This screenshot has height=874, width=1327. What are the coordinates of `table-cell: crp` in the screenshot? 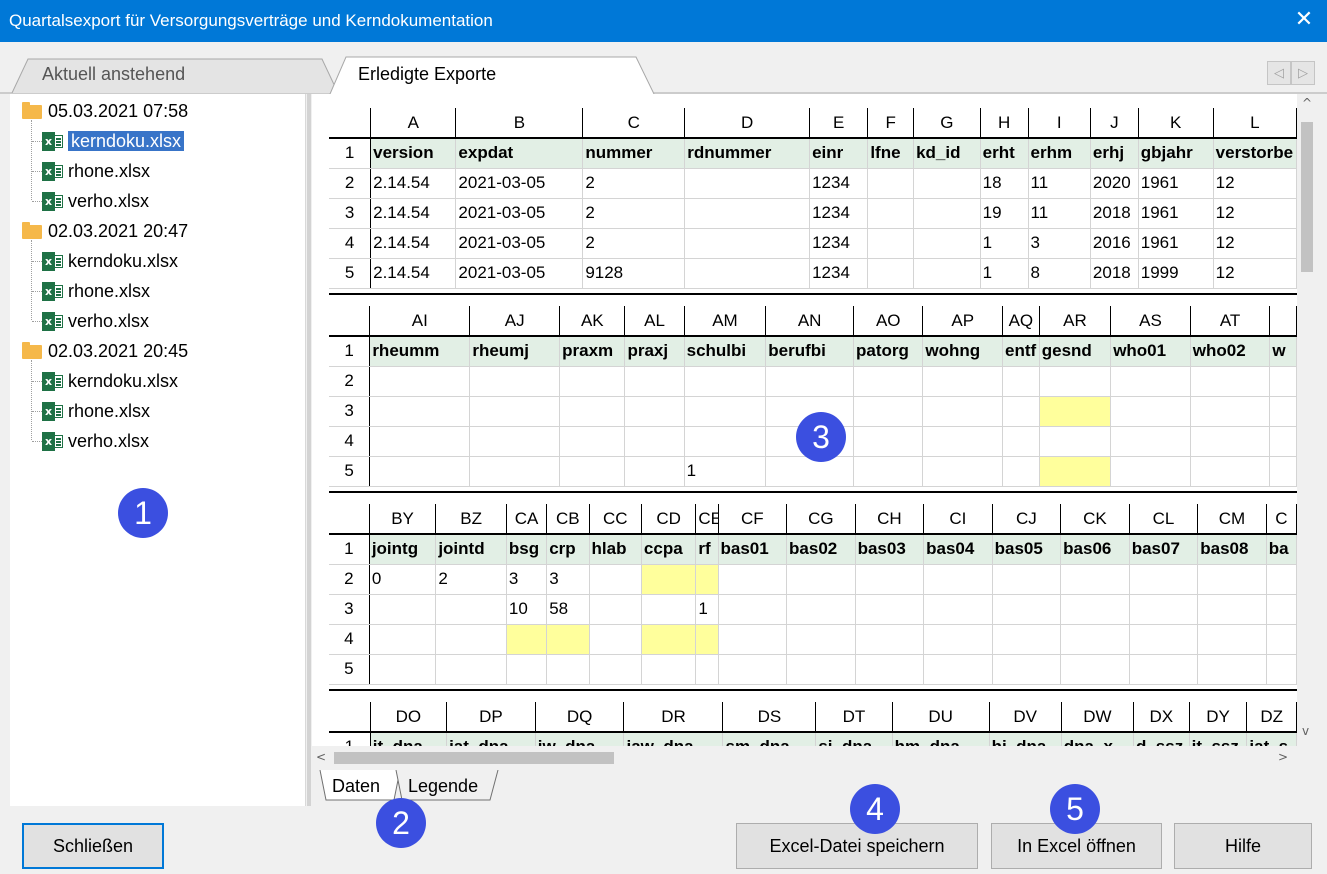 It's located at (568, 549).